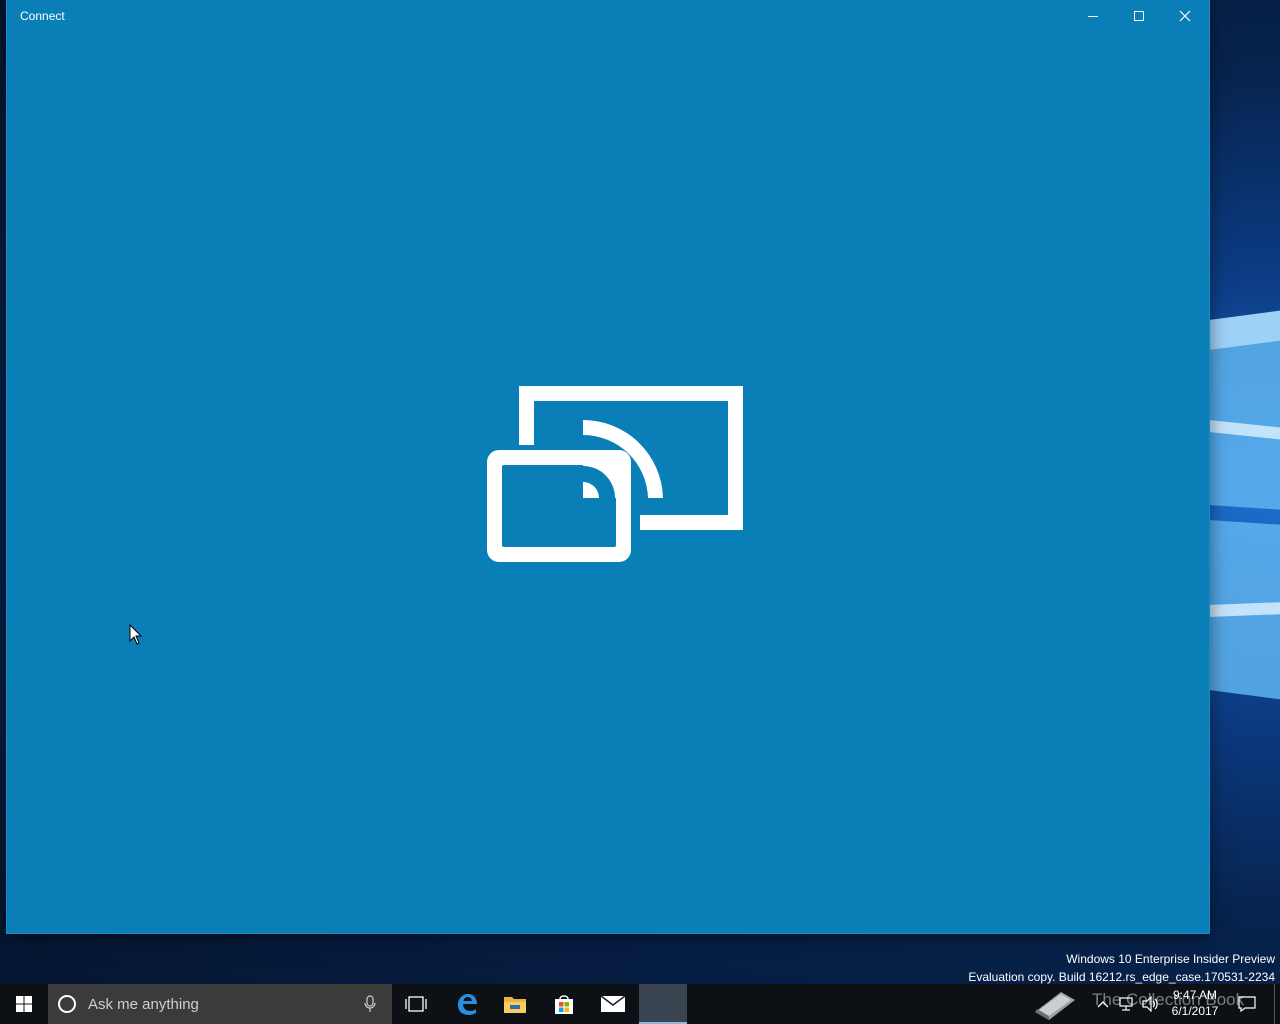 The height and width of the screenshot is (1024, 1280). I want to click on search-box: Ask me anything, so click(220, 1004).